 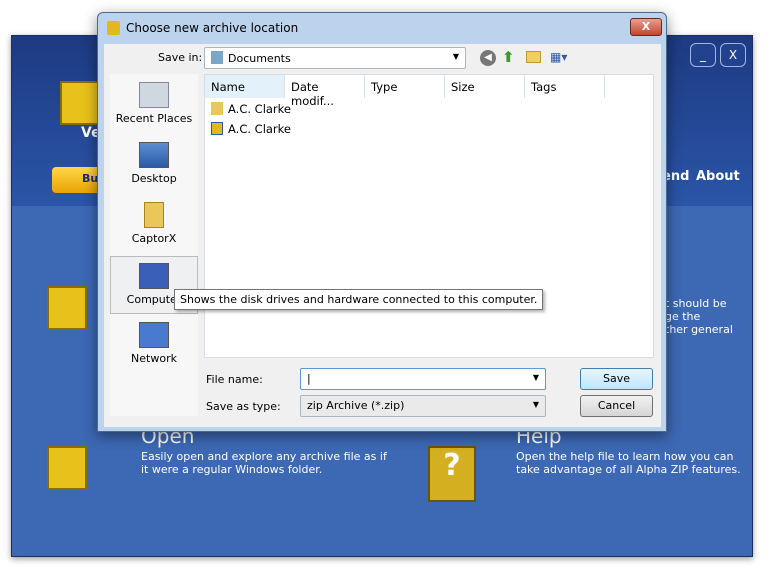 What do you see at coordinates (245, 86) in the screenshot?
I see `column-header-name: Name` at bounding box center [245, 86].